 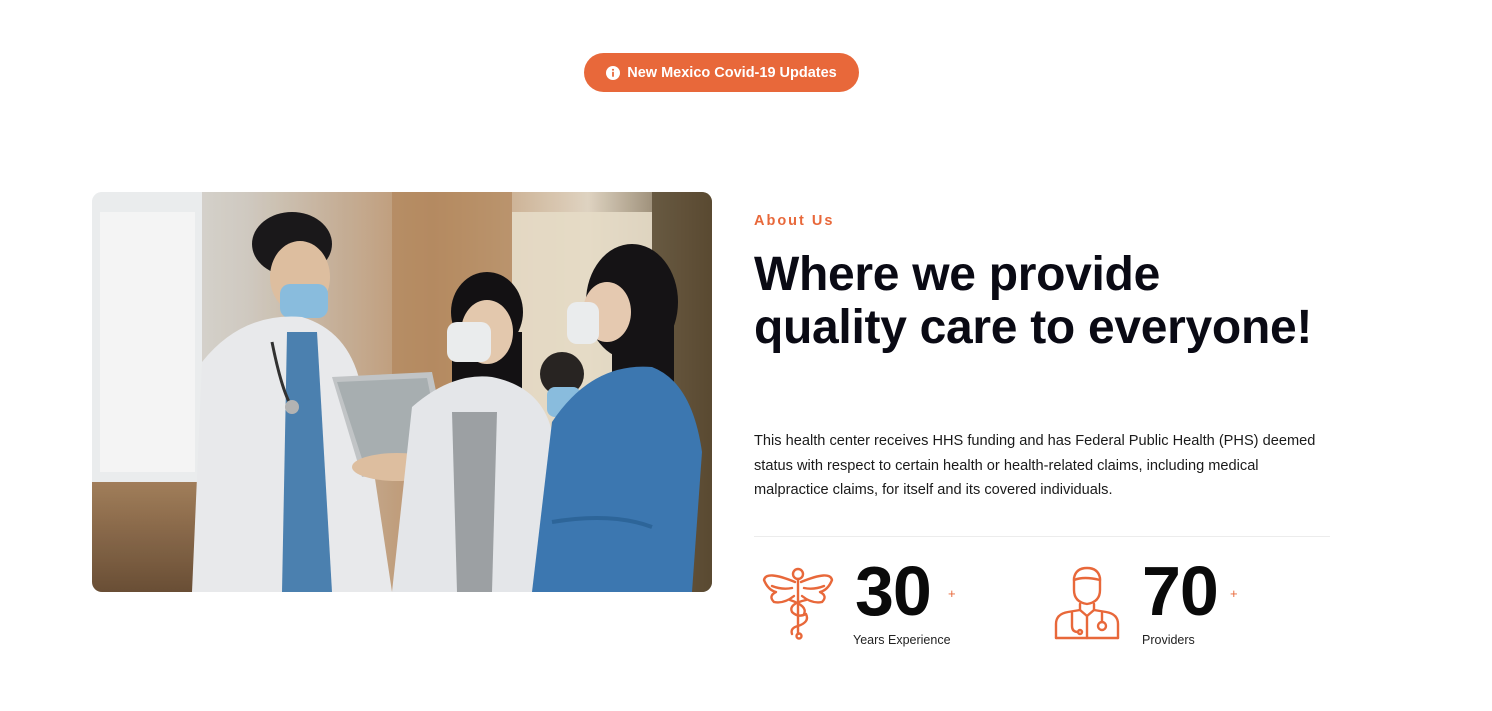 I want to click on about-us-eyebrow: About Us, so click(x=794, y=221).